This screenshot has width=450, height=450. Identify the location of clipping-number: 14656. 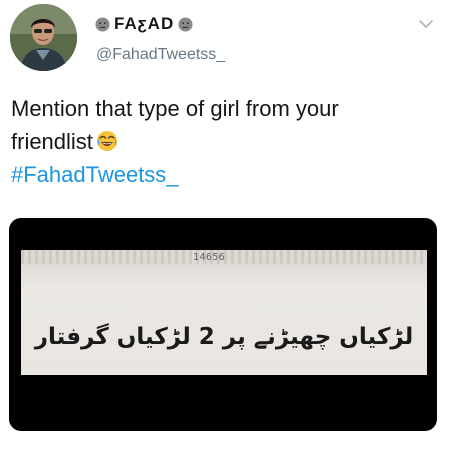
(209, 257).